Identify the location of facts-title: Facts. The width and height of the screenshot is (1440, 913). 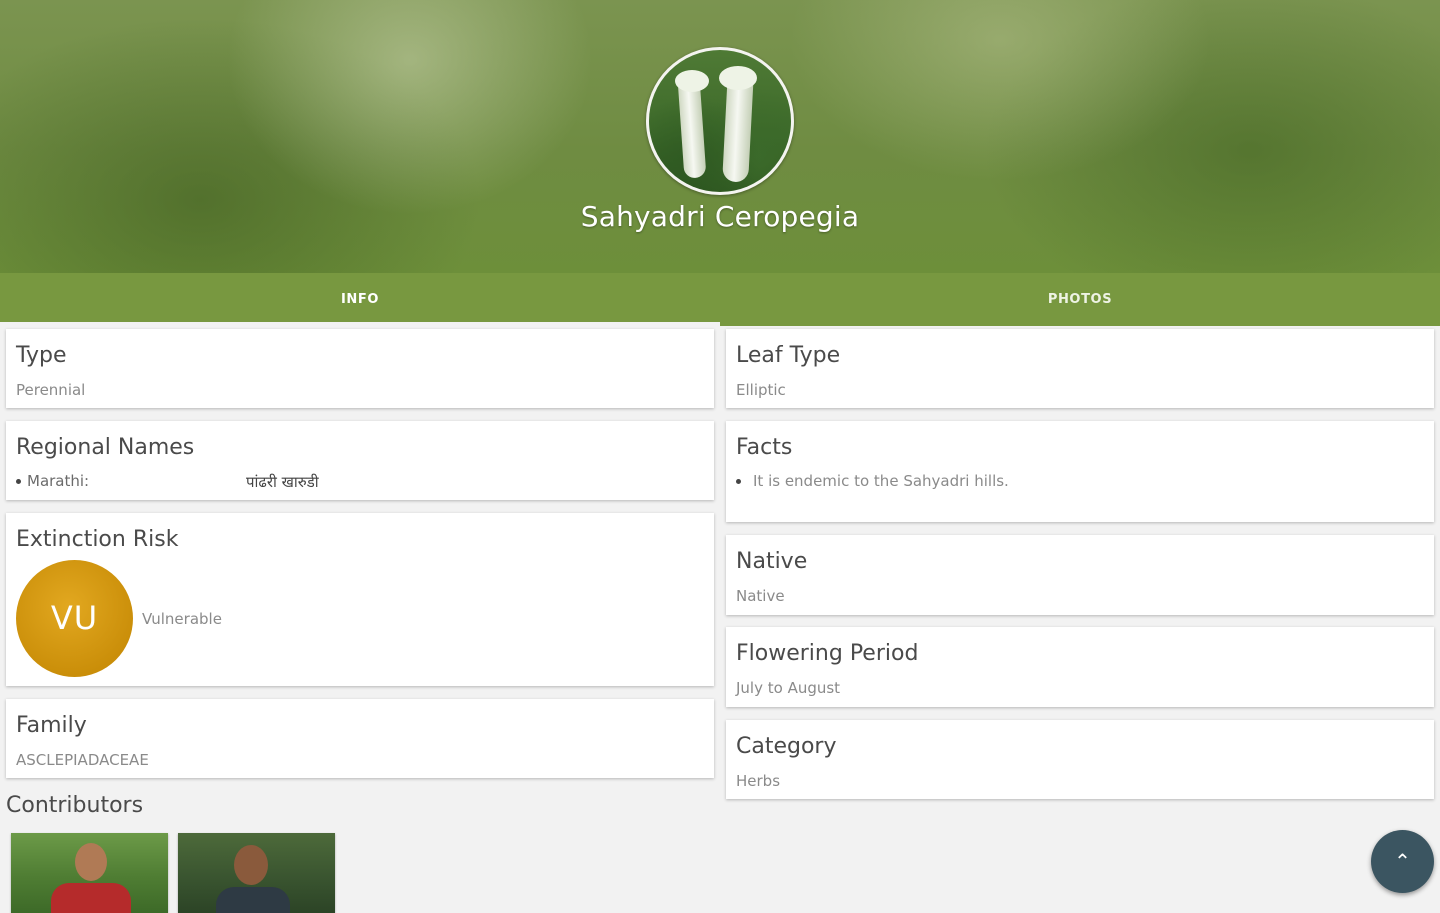
(764, 447).